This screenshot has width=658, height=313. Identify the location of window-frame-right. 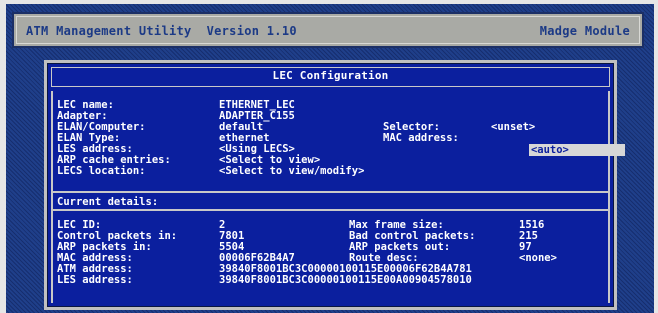
(656, 156).